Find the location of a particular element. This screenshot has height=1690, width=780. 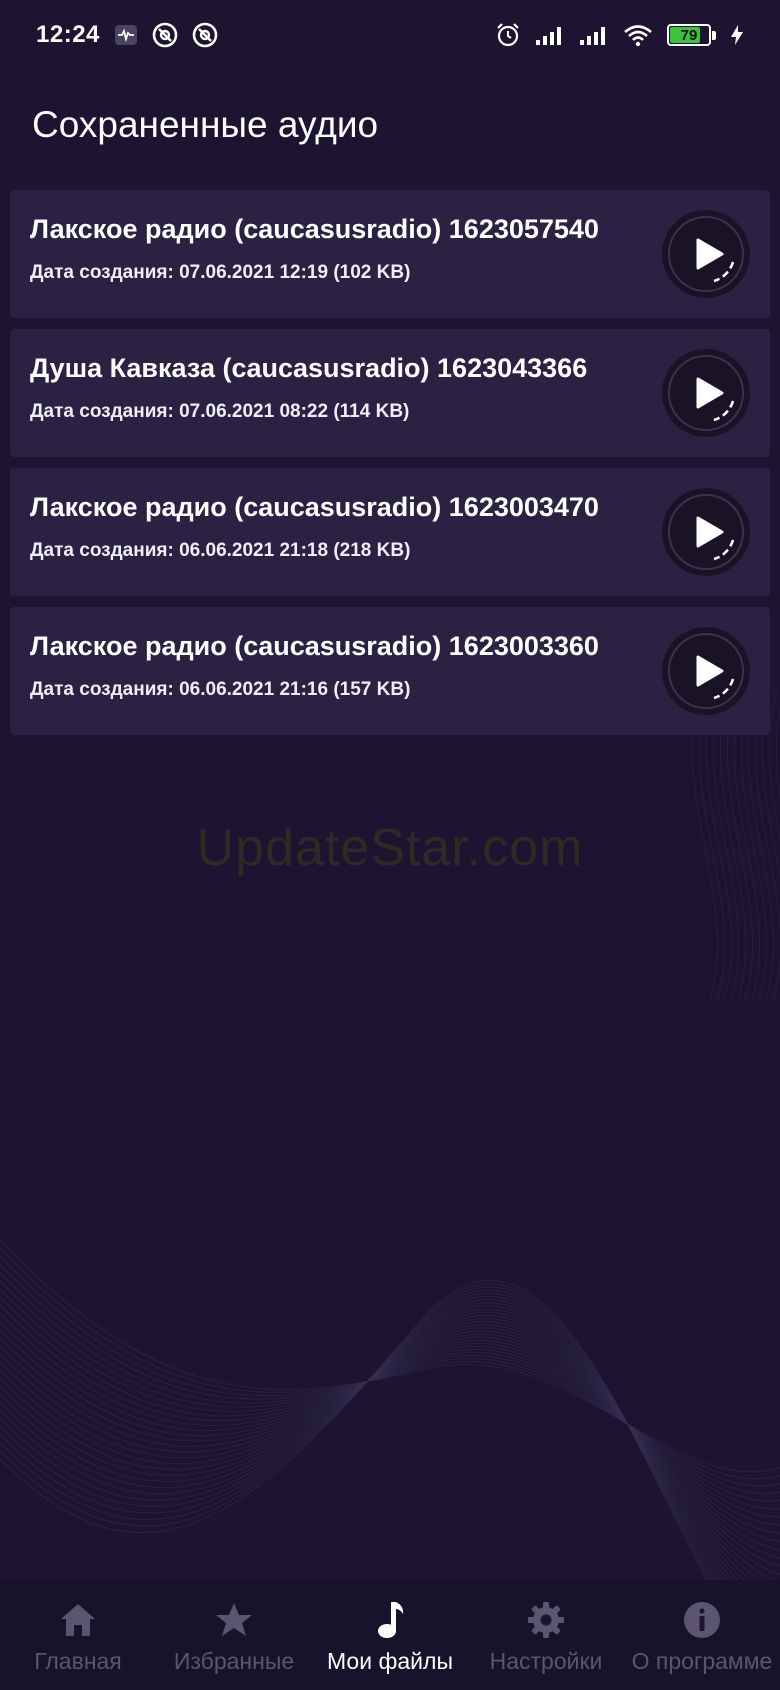

nav-item-about: О программе is located at coordinates (702, 1635).